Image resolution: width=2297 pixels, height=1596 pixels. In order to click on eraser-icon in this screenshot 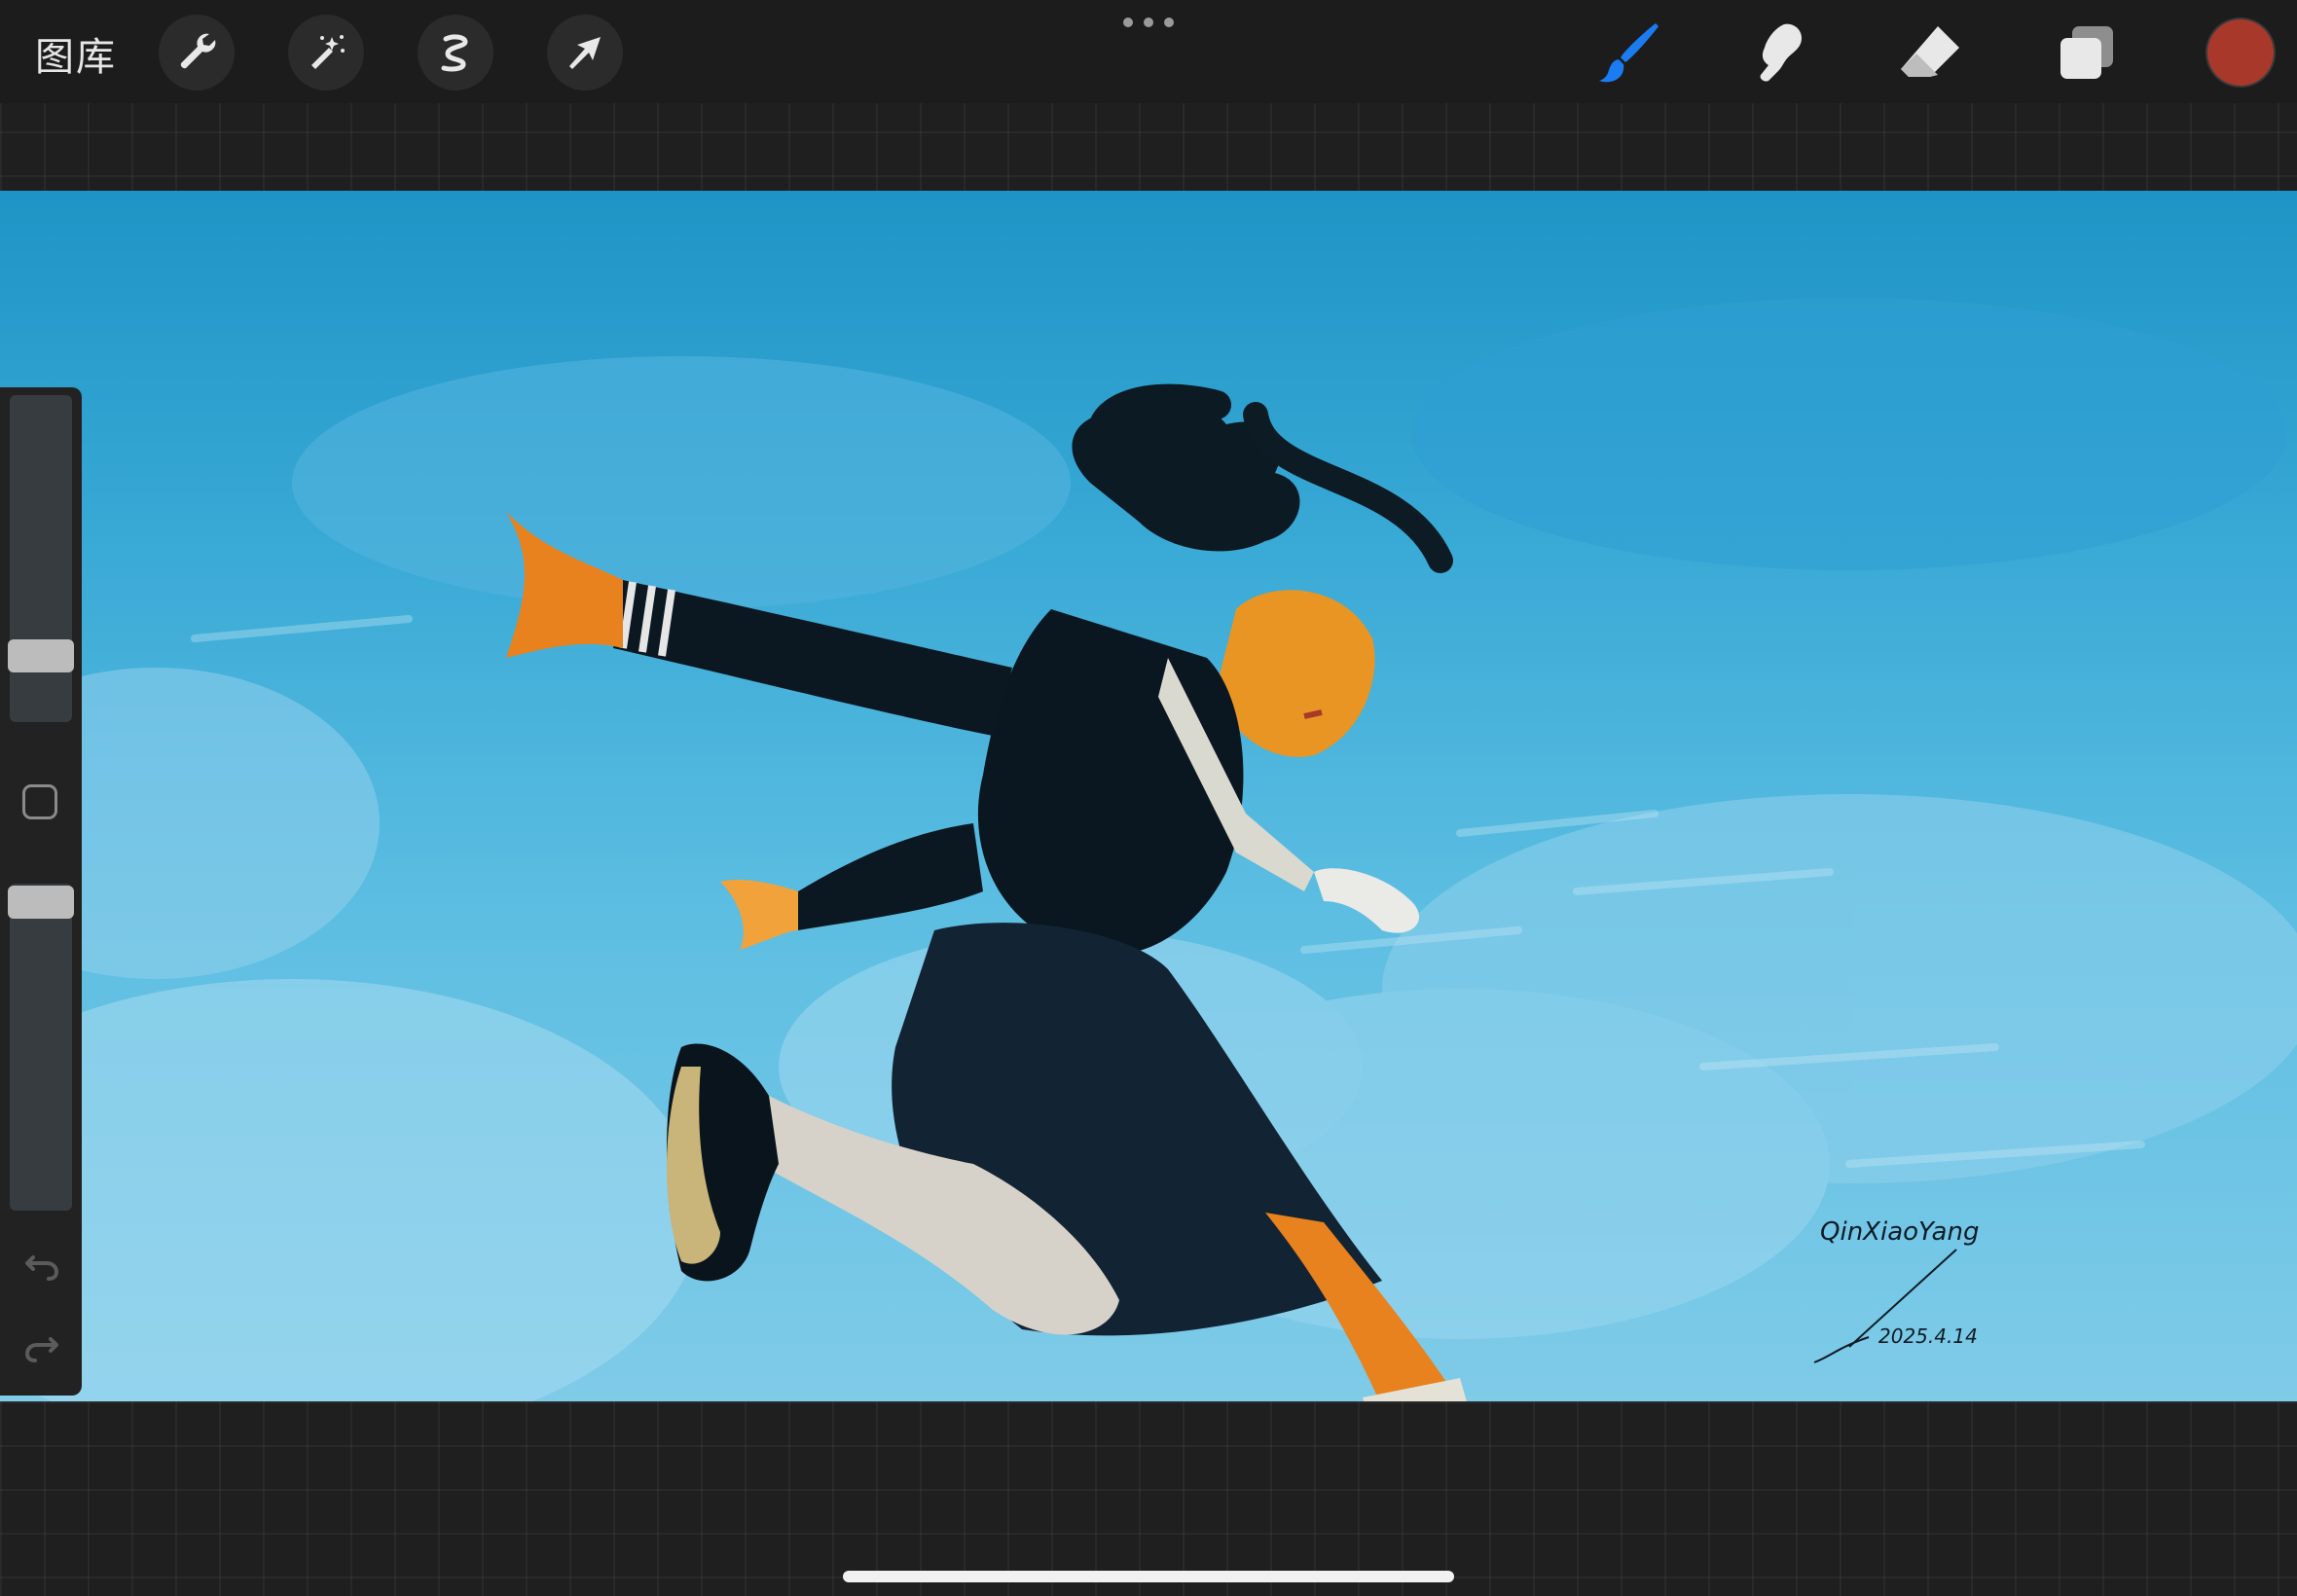, I will do `click(1930, 51)`.